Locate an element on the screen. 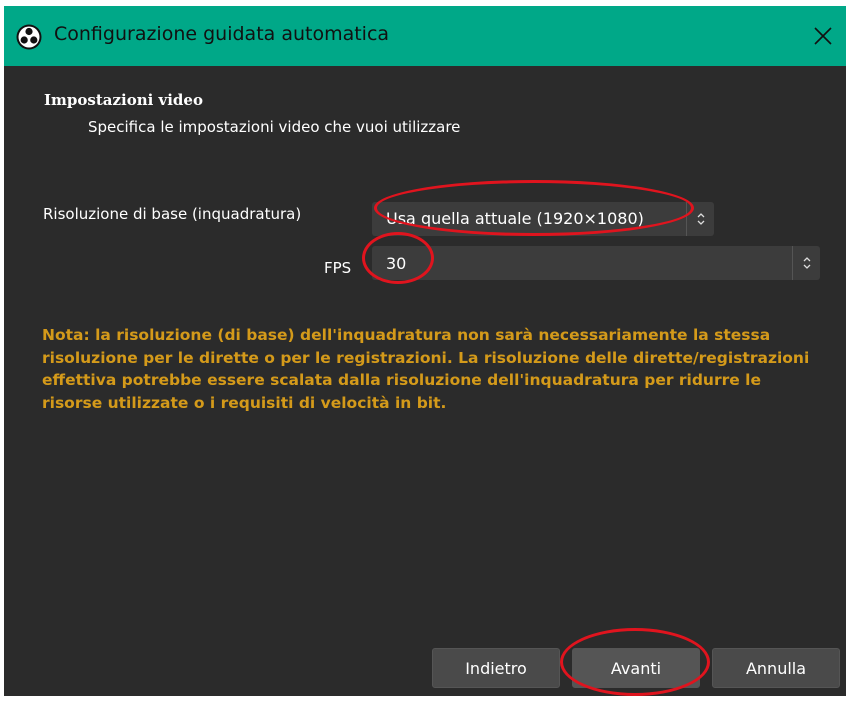  title-bar: Configurazione guidata automatica is located at coordinates (425, 36).